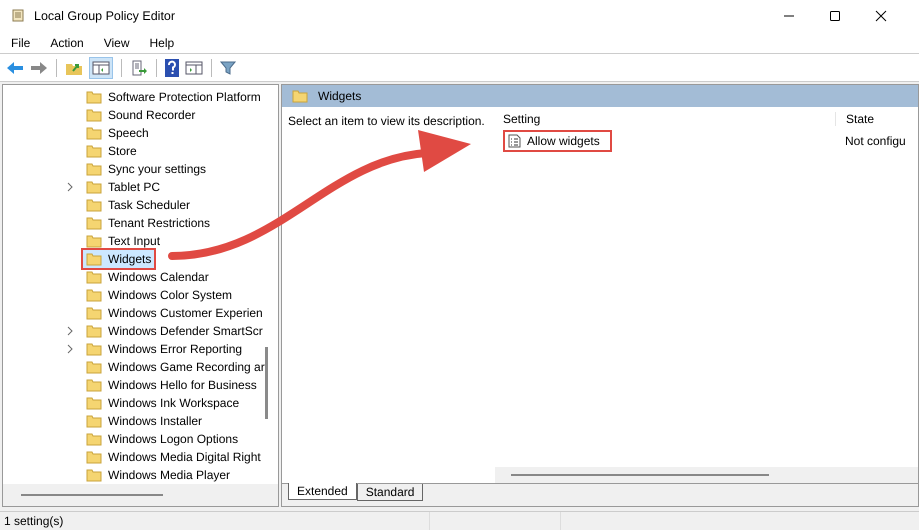 The height and width of the screenshot is (530, 919). Describe the element at coordinates (881, 16) in the screenshot. I see `close-icon` at that location.